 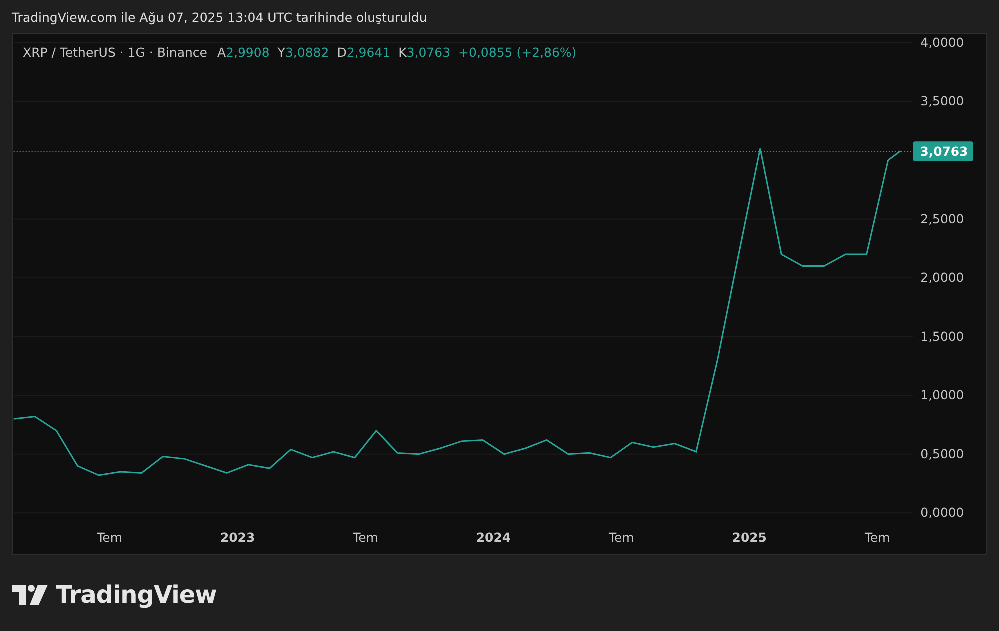 What do you see at coordinates (942, 512) in the screenshot?
I see `price-axis-label: 0,0000` at bounding box center [942, 512].